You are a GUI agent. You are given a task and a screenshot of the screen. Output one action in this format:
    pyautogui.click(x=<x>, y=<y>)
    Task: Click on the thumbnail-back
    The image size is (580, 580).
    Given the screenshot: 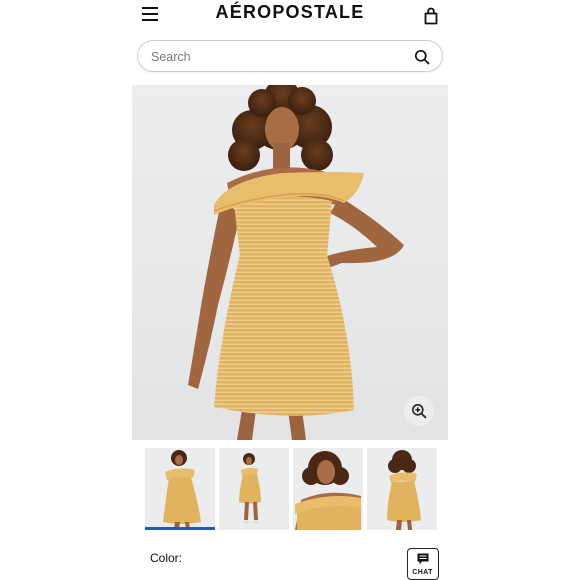 What is the action you would take?
    pyautogui.click(x=402, y=489)
    